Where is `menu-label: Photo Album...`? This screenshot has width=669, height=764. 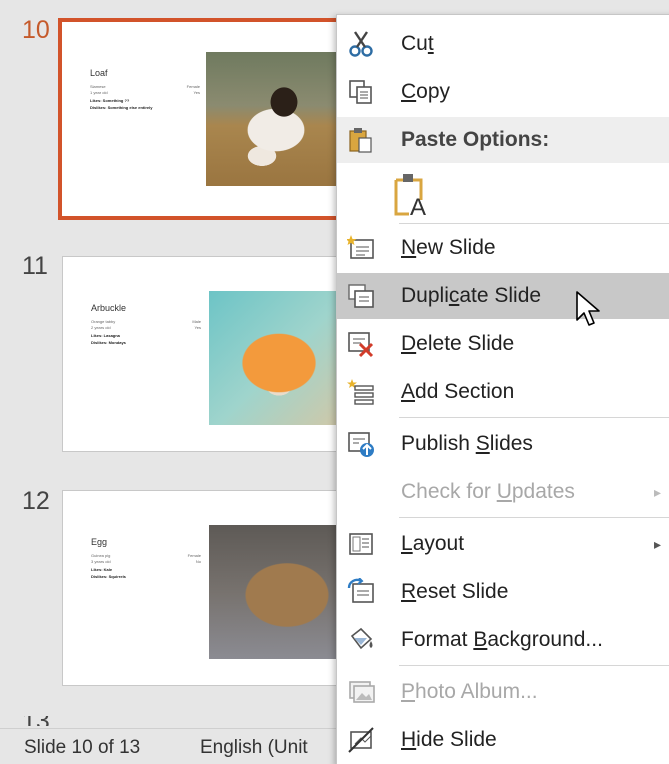 menu-label: Photo Album... is located at coordinates (469, 691).